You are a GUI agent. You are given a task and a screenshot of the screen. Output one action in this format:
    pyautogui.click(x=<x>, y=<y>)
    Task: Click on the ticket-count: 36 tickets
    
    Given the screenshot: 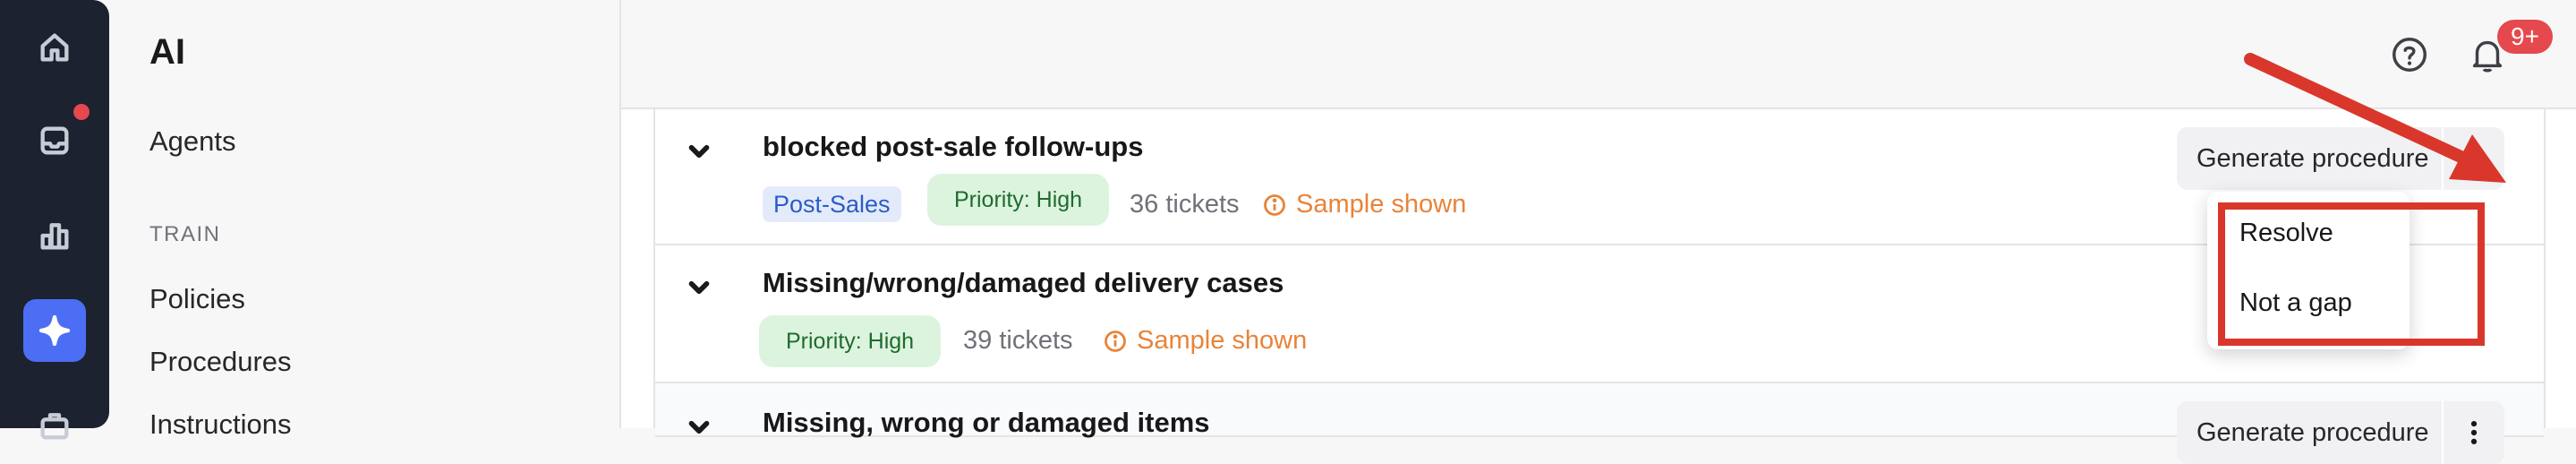 What is the action you would take?
    pyautogui.click(x=1185, y=204)
    